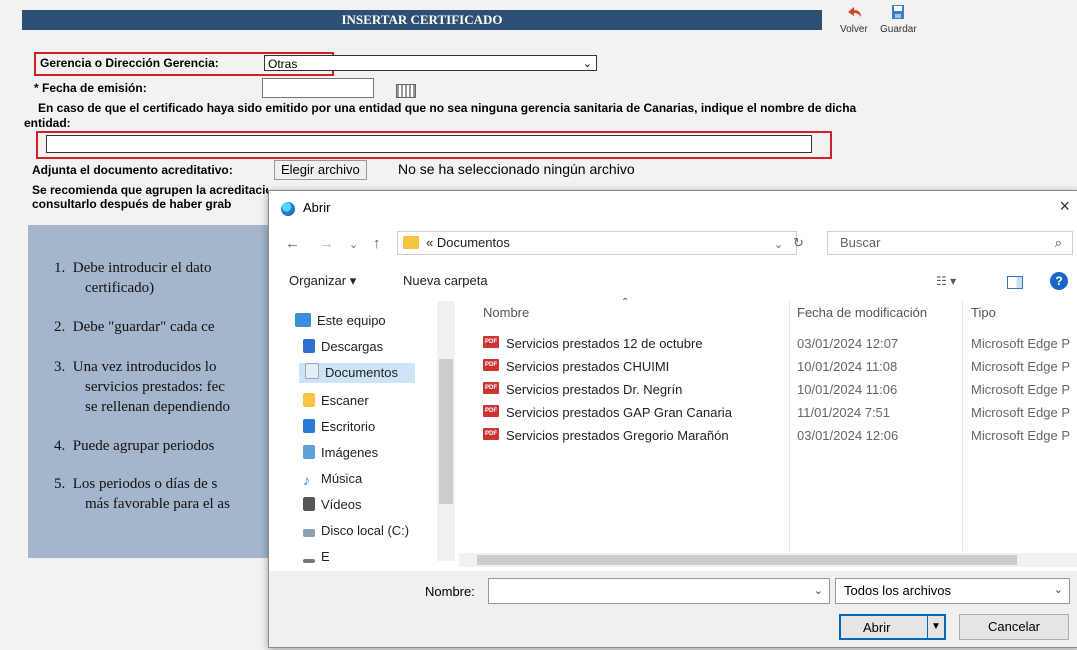 Image resolution: width=1077 pixels, height=650 pixels. What do you see at coordinates (377, 243) in the screenshot?
I see `up-icon: ↑` at bounding box center [377, 243].